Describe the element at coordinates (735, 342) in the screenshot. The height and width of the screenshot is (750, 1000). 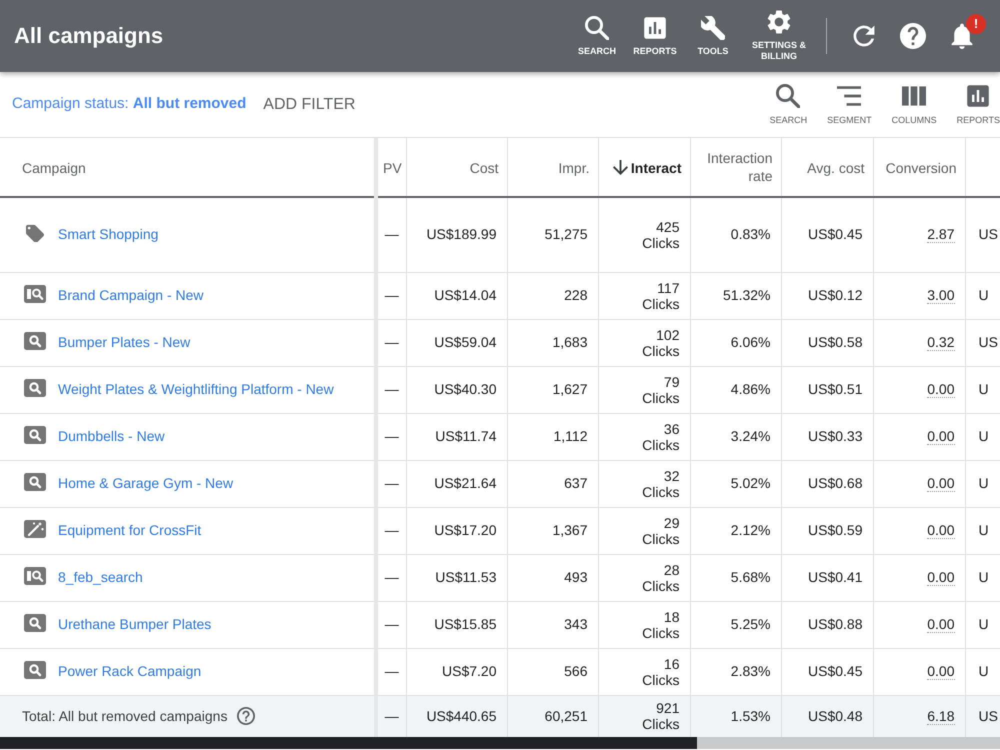
I see `table-cell: 6.06%` at that location.